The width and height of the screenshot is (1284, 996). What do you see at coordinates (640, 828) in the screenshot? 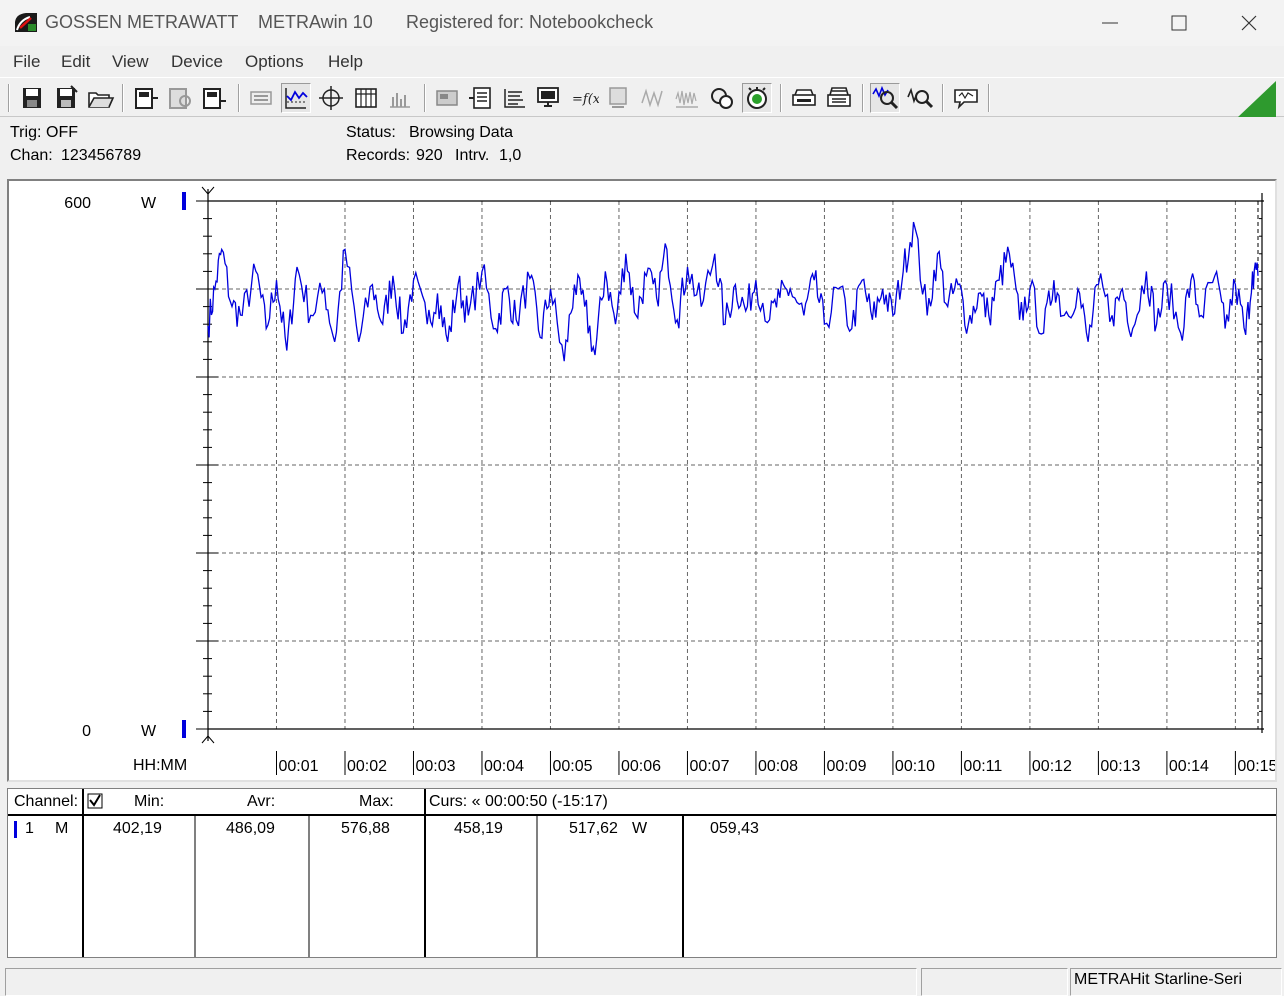
I see `row-unit: W` at bounding box center [640, 828].